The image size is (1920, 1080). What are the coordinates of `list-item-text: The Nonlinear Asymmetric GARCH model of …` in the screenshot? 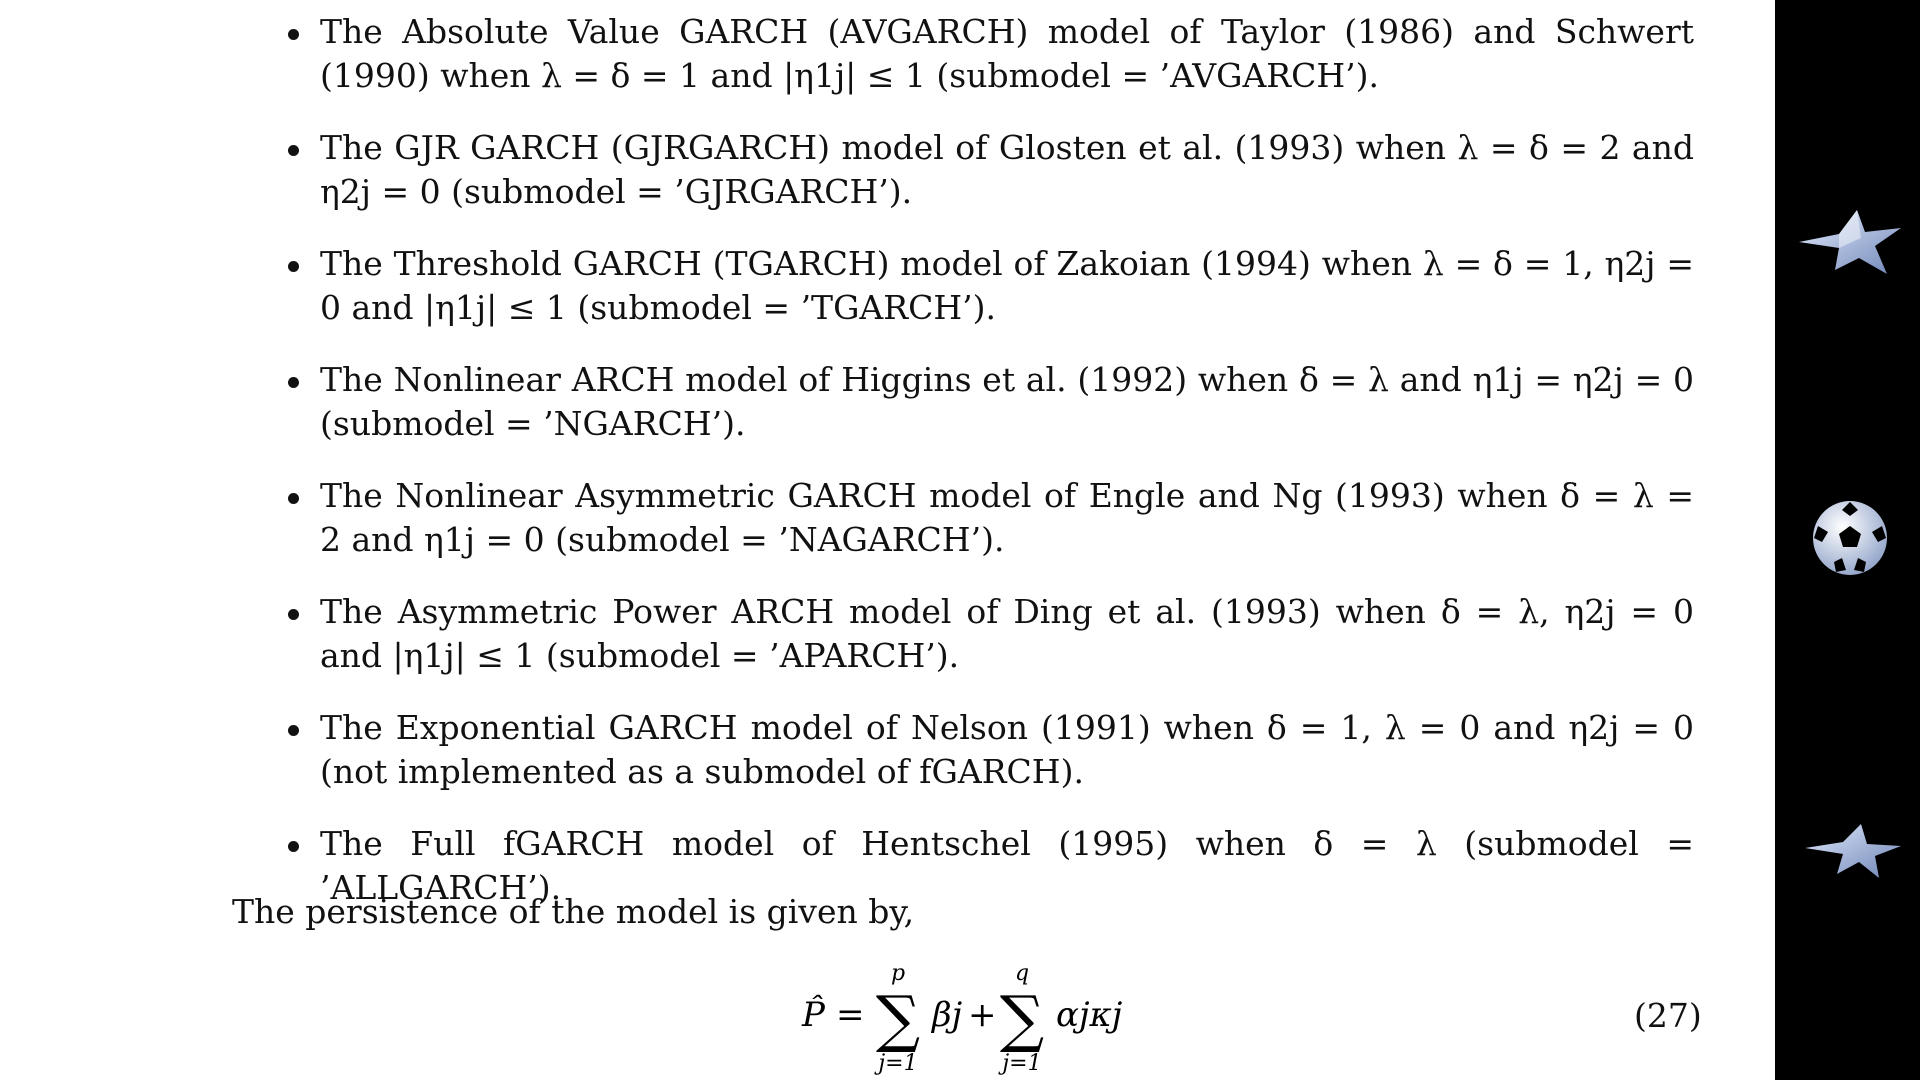 It's located at (1007, 517).